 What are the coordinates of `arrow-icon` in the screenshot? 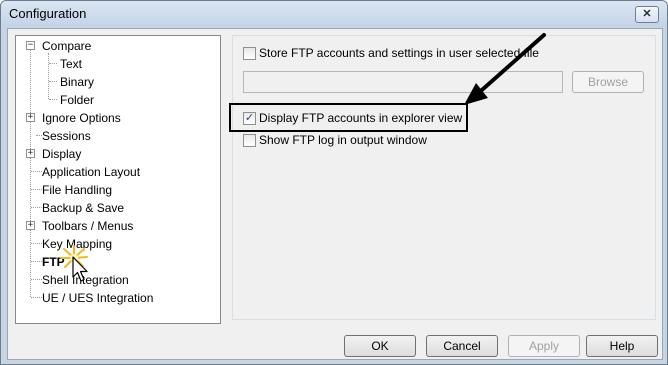 It's located at (505, 69).